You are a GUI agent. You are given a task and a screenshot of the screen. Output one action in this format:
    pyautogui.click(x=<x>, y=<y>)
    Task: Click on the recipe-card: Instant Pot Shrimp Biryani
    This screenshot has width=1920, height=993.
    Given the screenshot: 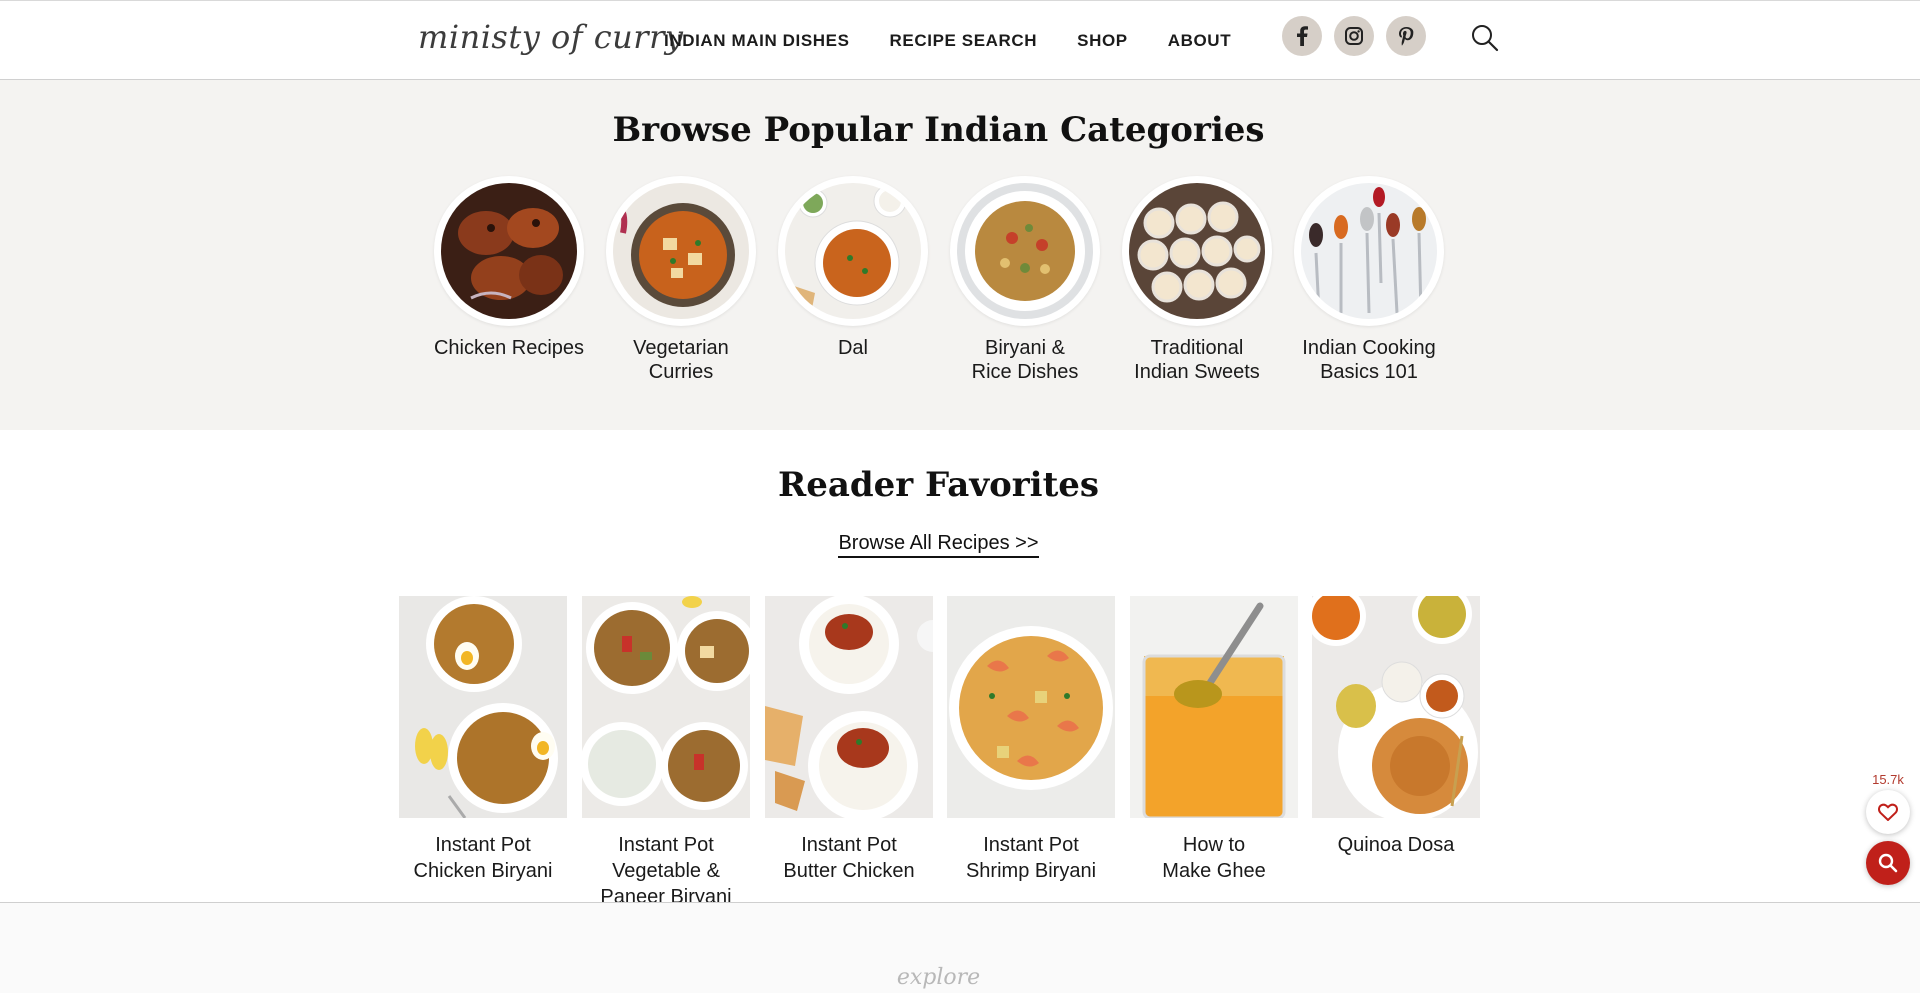 What is the action you would take?
    pyautogui.click(x=1031, y=740)
    